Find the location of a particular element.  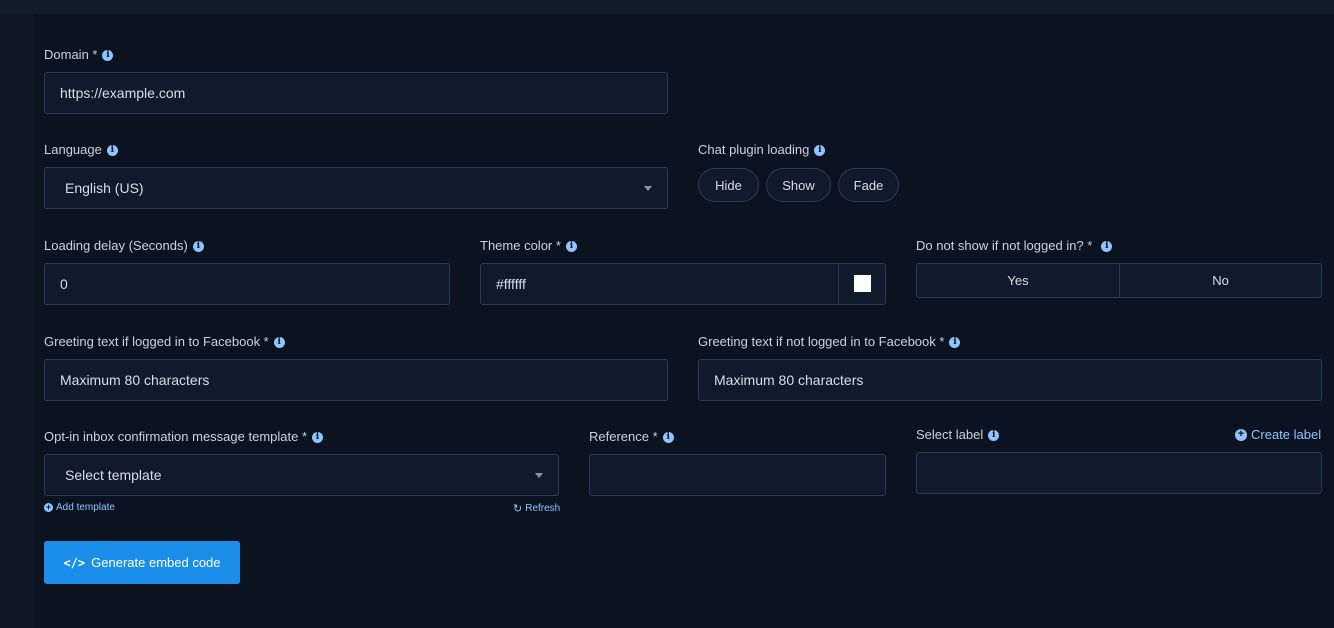

chat-plugin-label: Chat plugin loading i is located at coordinates (762, 150).